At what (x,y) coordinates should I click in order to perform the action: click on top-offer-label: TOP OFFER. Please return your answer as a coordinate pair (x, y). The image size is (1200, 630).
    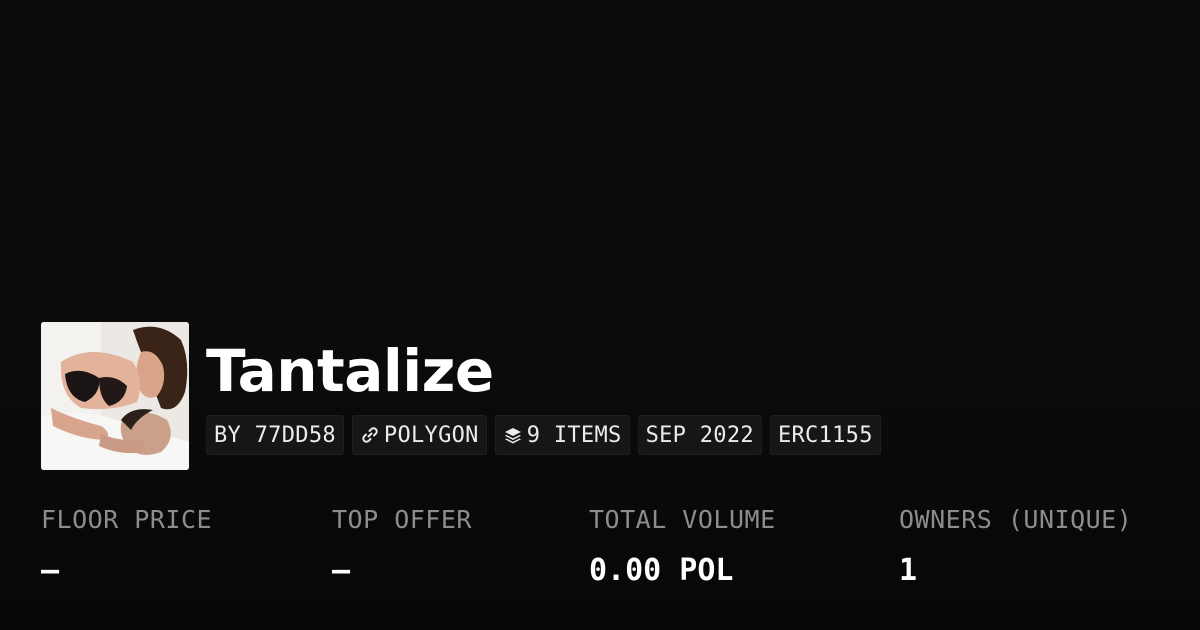
    Looking at the image, I should click on (402, 519).